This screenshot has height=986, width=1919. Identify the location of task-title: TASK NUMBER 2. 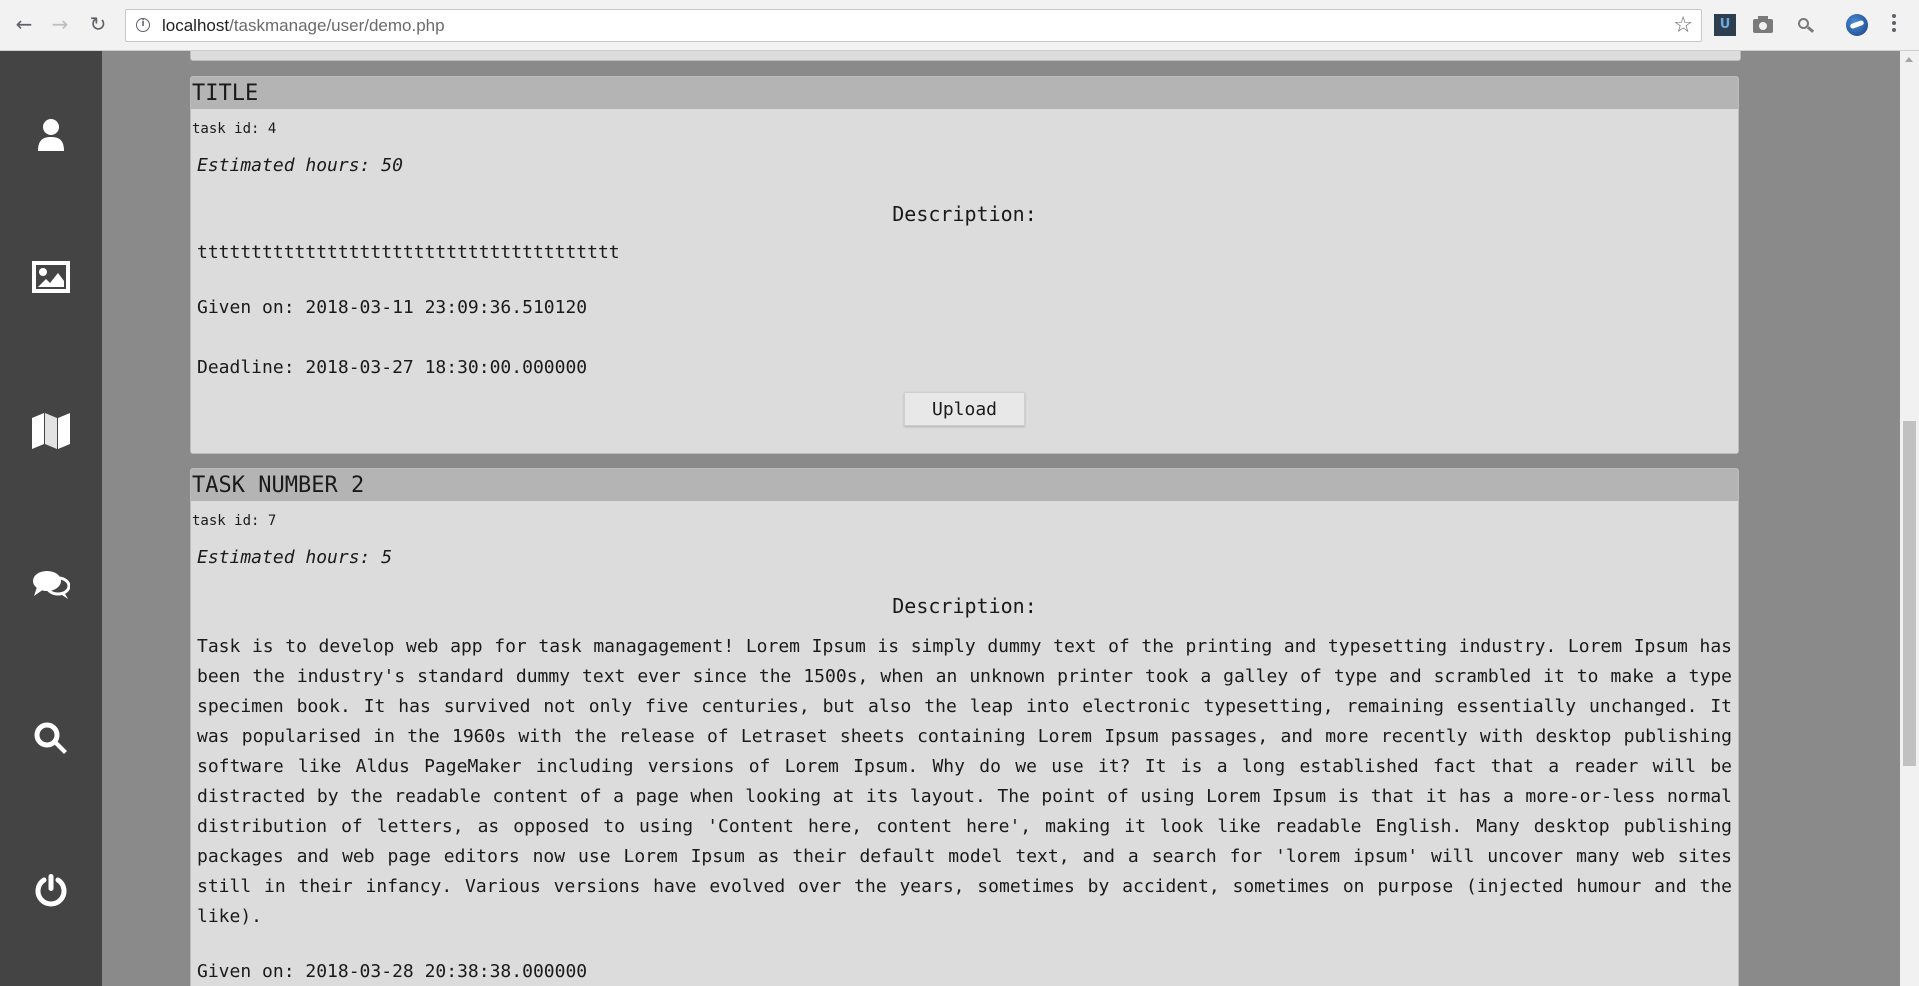
(964, 485).